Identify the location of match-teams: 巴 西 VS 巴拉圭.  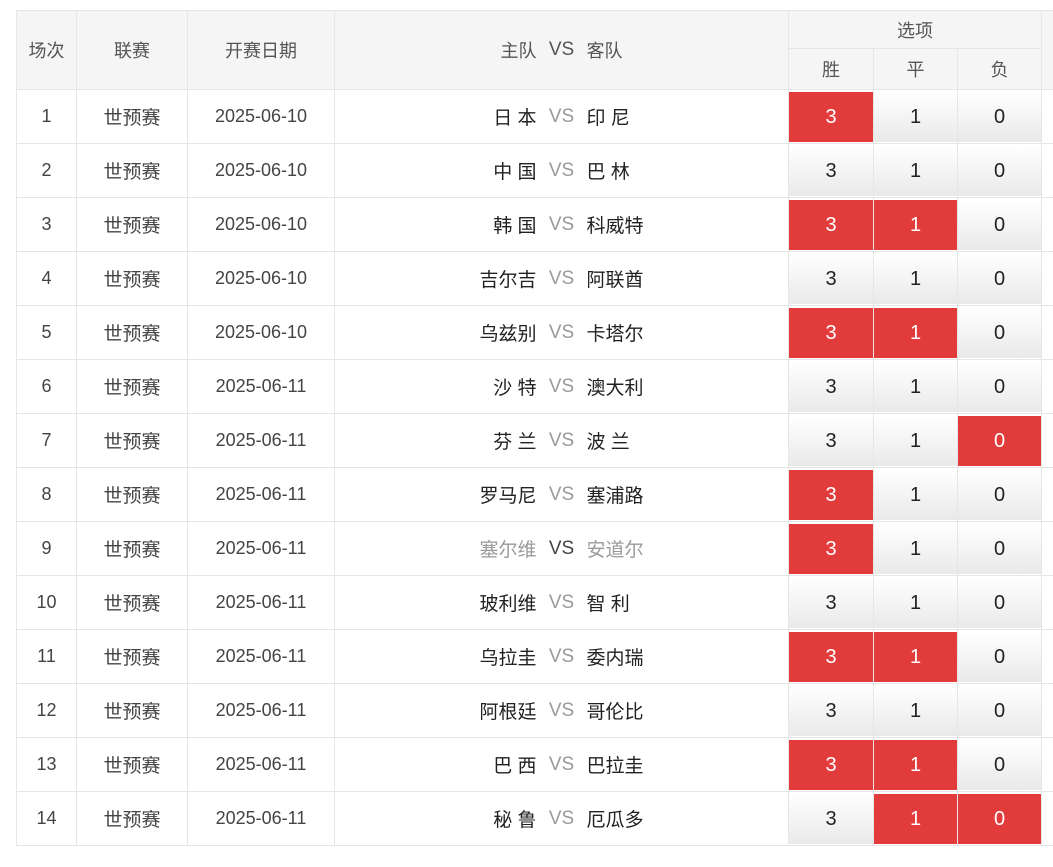
(561, 764).